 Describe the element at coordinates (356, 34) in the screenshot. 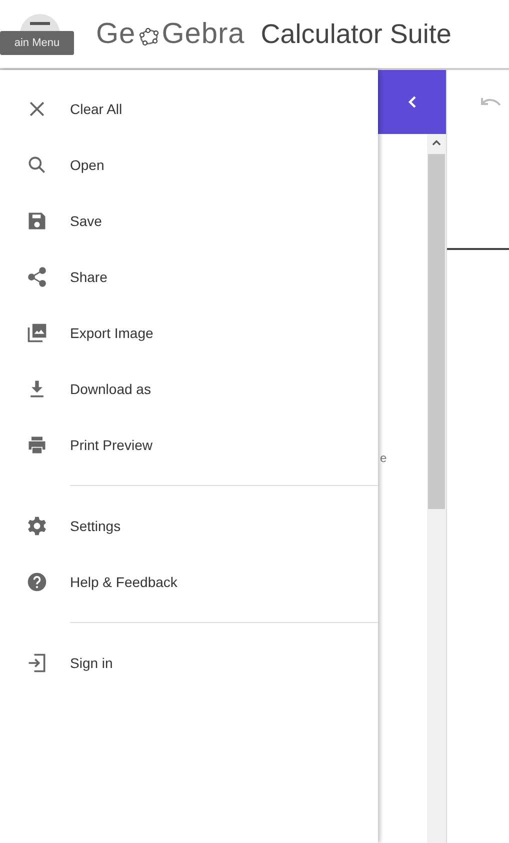

I see `app-title: Calculator Suite` at that location.